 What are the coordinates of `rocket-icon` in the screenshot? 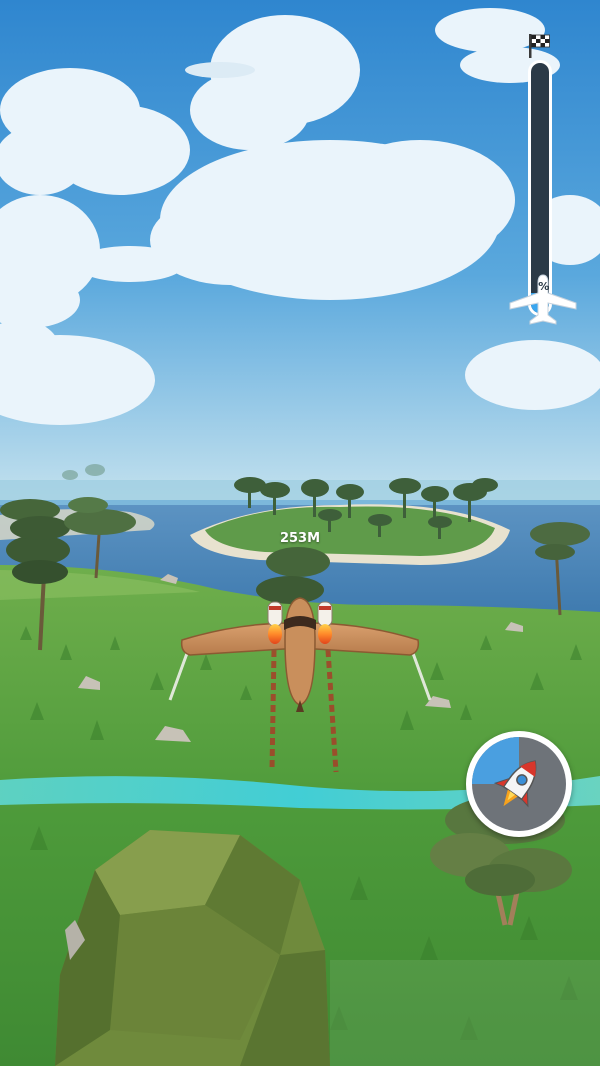 It's located at (515, 784).